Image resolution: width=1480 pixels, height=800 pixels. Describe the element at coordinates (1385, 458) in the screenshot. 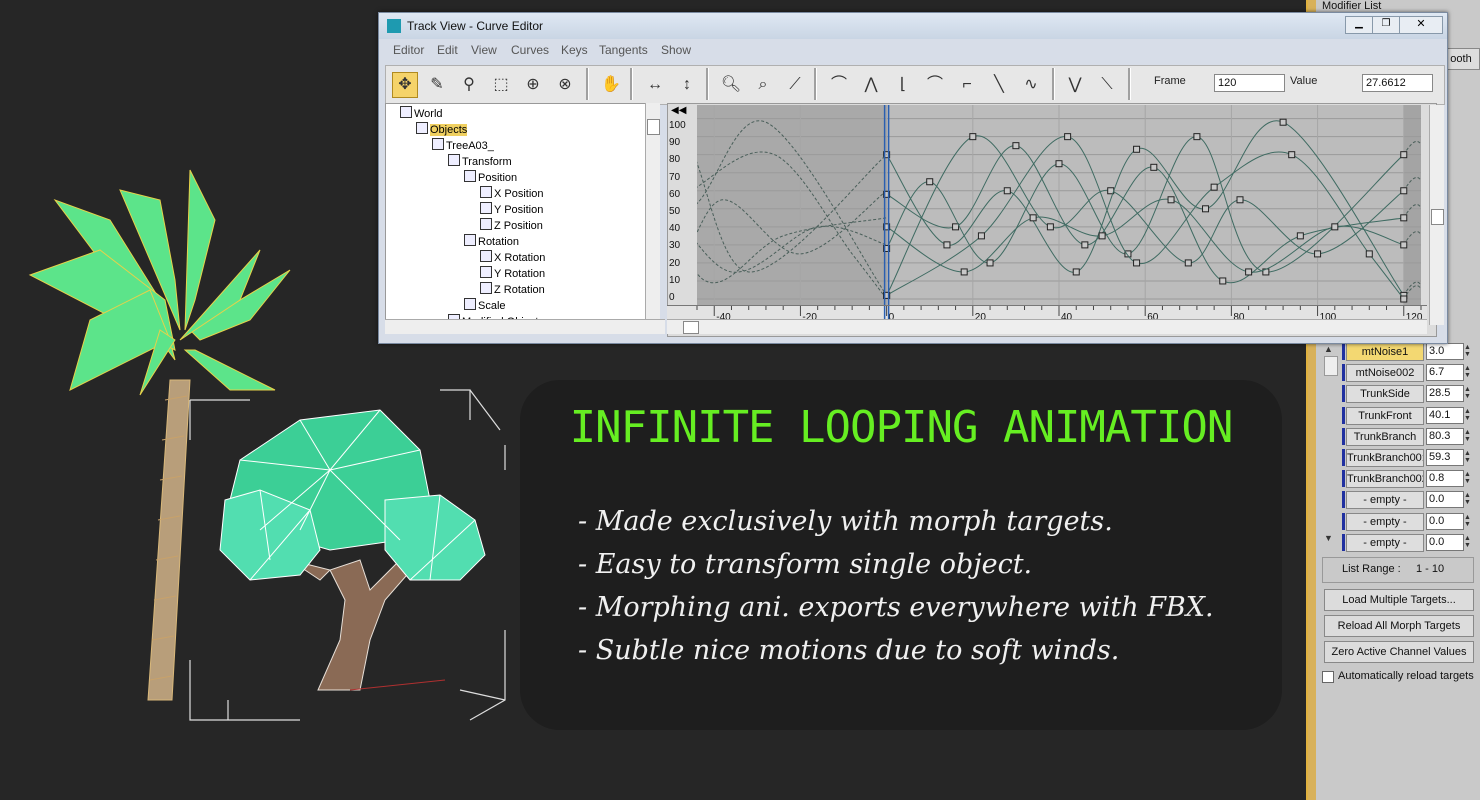

I see `channel-name-button: TrunkBranch00:` at that location.